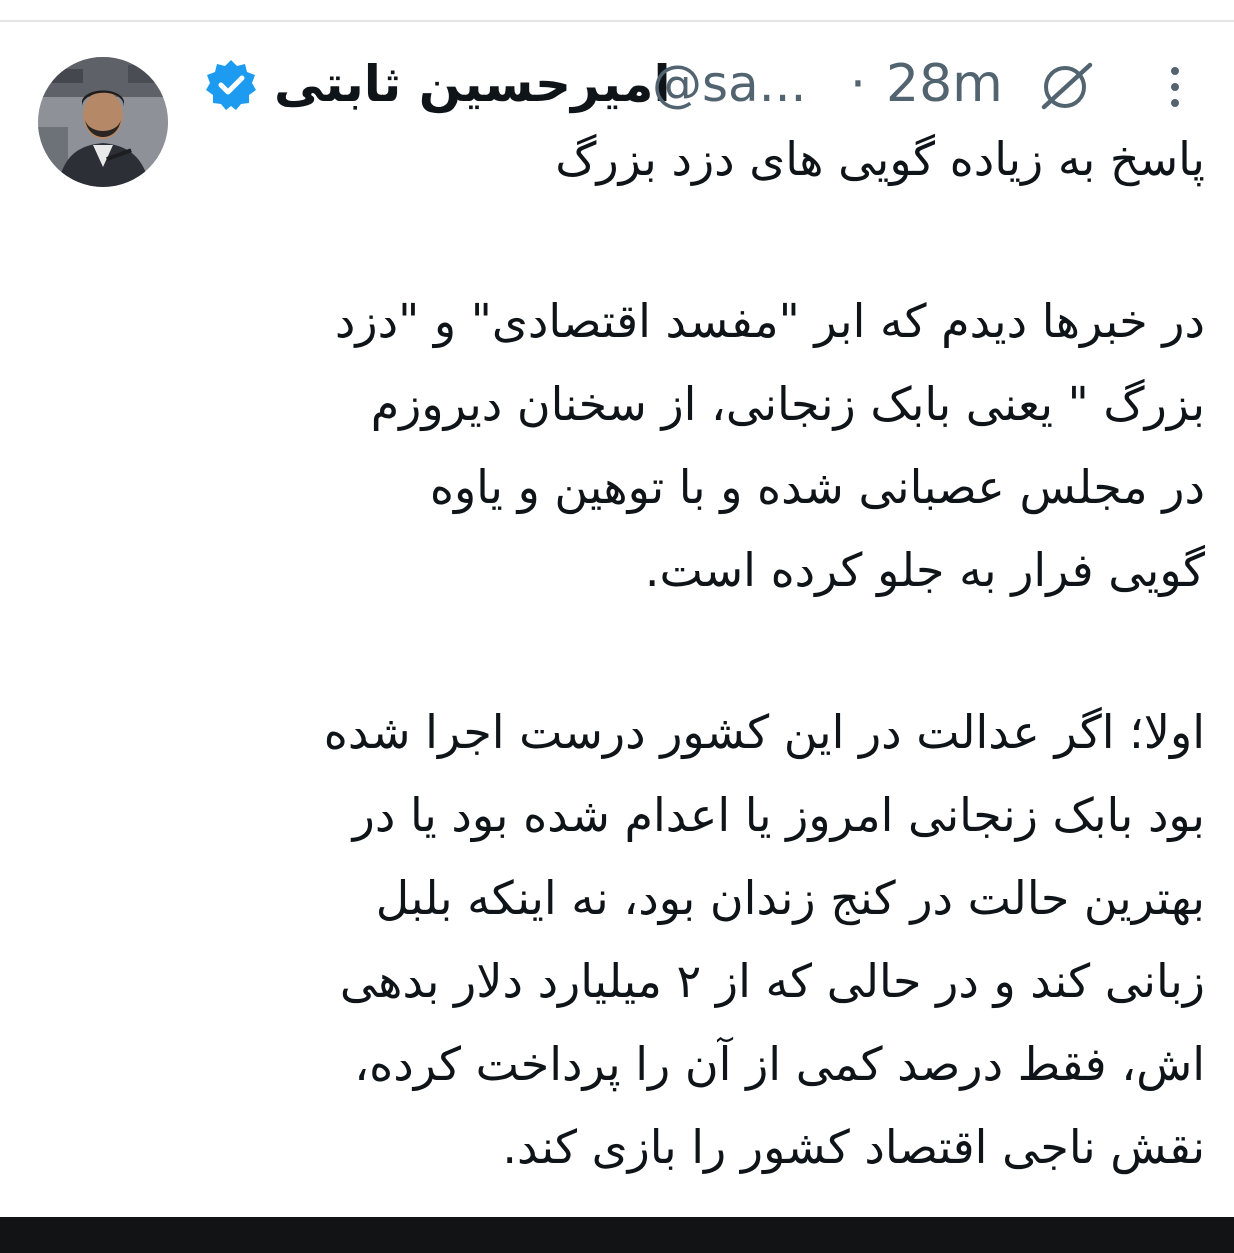 The height and width of the screenshot is (1253, 1234). Describe the element at coordinates (472, 84) in the screenshot. I see `author-display-name: امیرحسین ثابتی` at that location.